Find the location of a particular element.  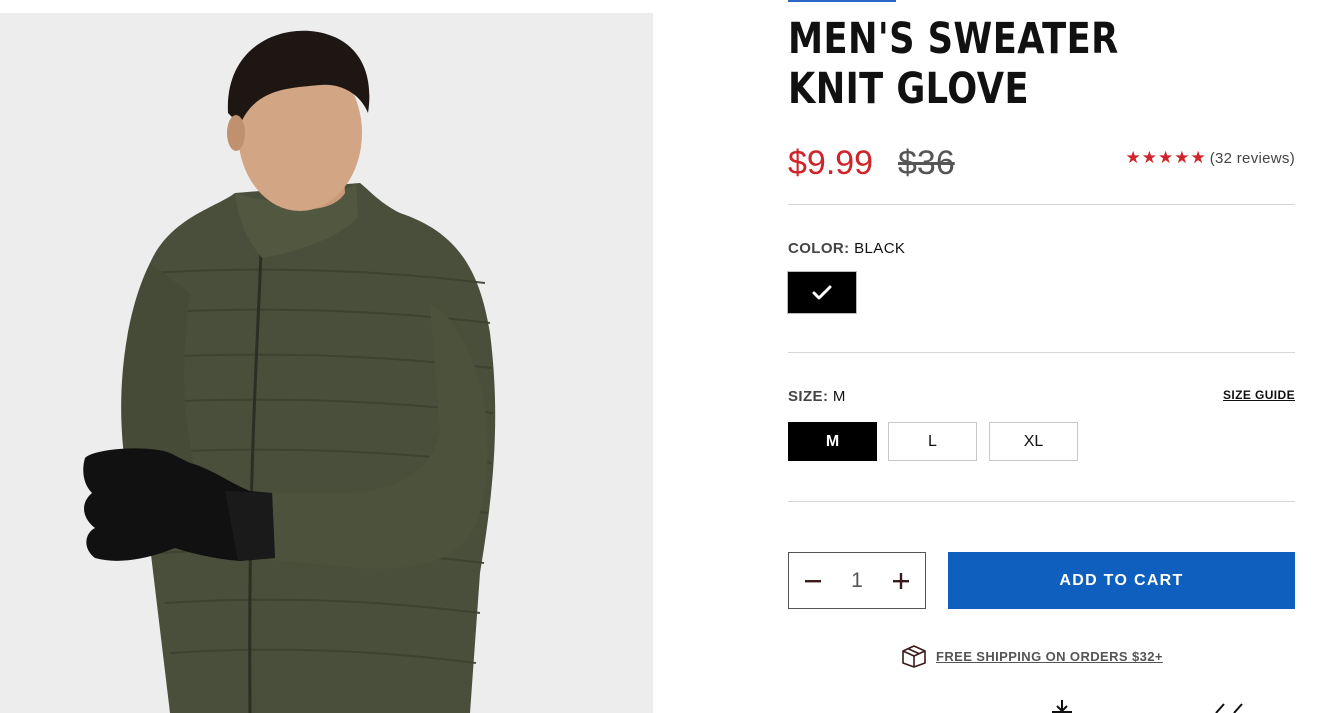

size-label-row: SIZE: M is located at coordinates (817, 396).